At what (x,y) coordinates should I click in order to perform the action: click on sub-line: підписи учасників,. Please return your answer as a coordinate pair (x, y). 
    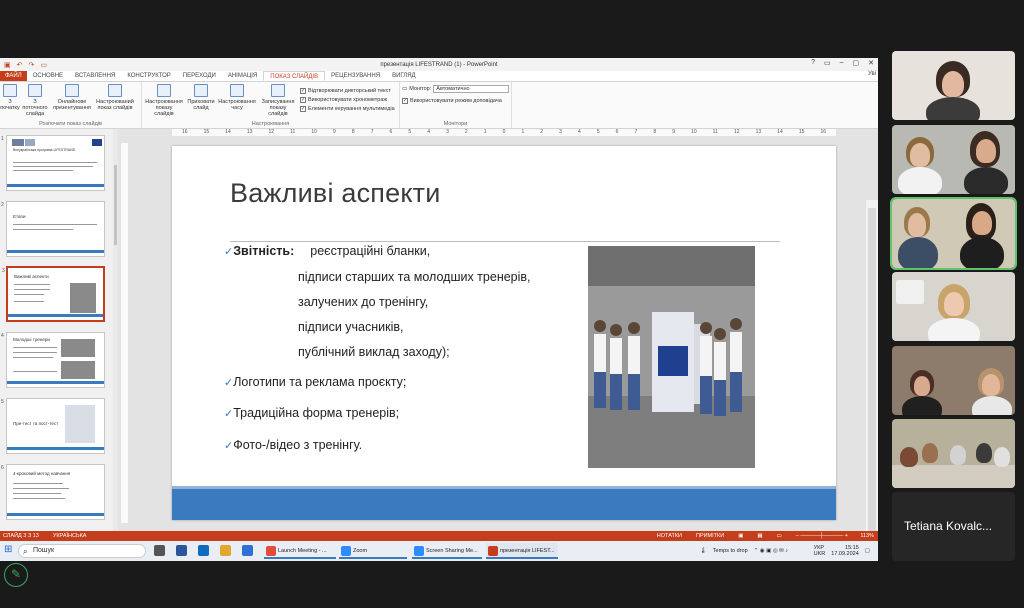
    Looking at the image, I should click on (351, 327).